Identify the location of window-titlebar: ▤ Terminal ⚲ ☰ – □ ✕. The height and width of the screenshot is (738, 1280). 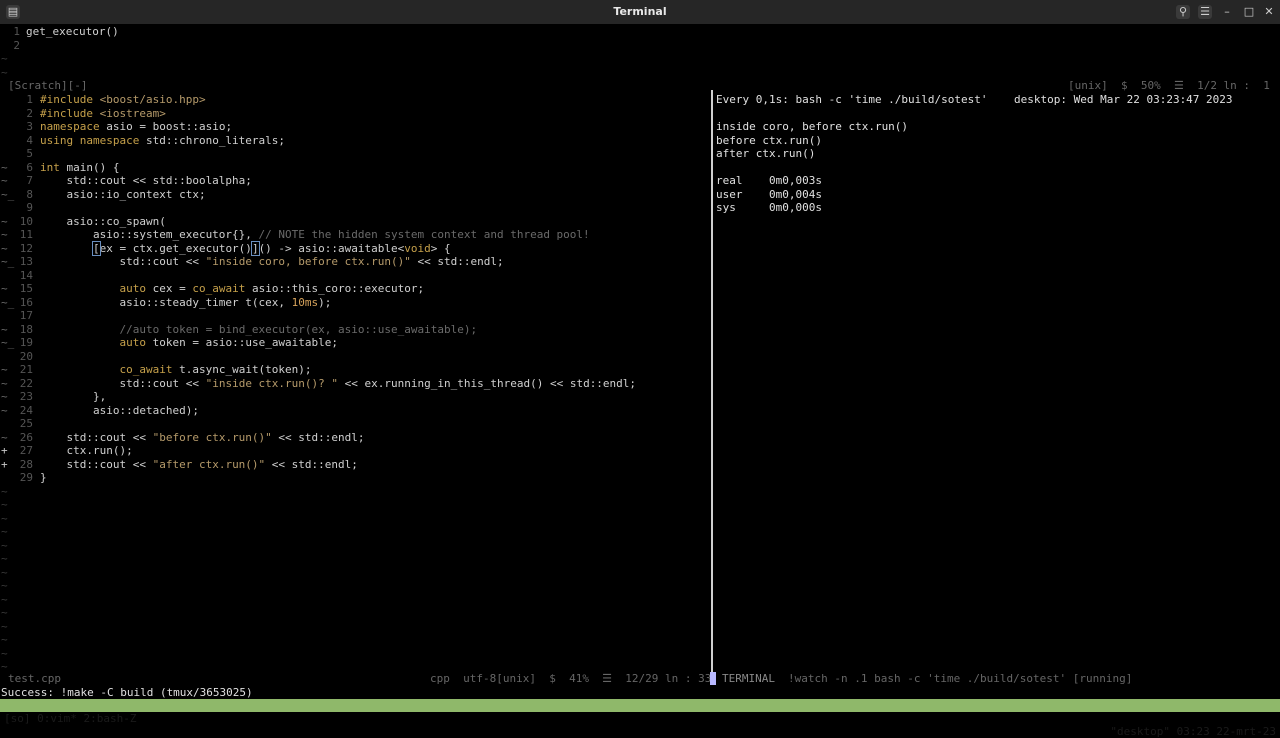
(640, 12).